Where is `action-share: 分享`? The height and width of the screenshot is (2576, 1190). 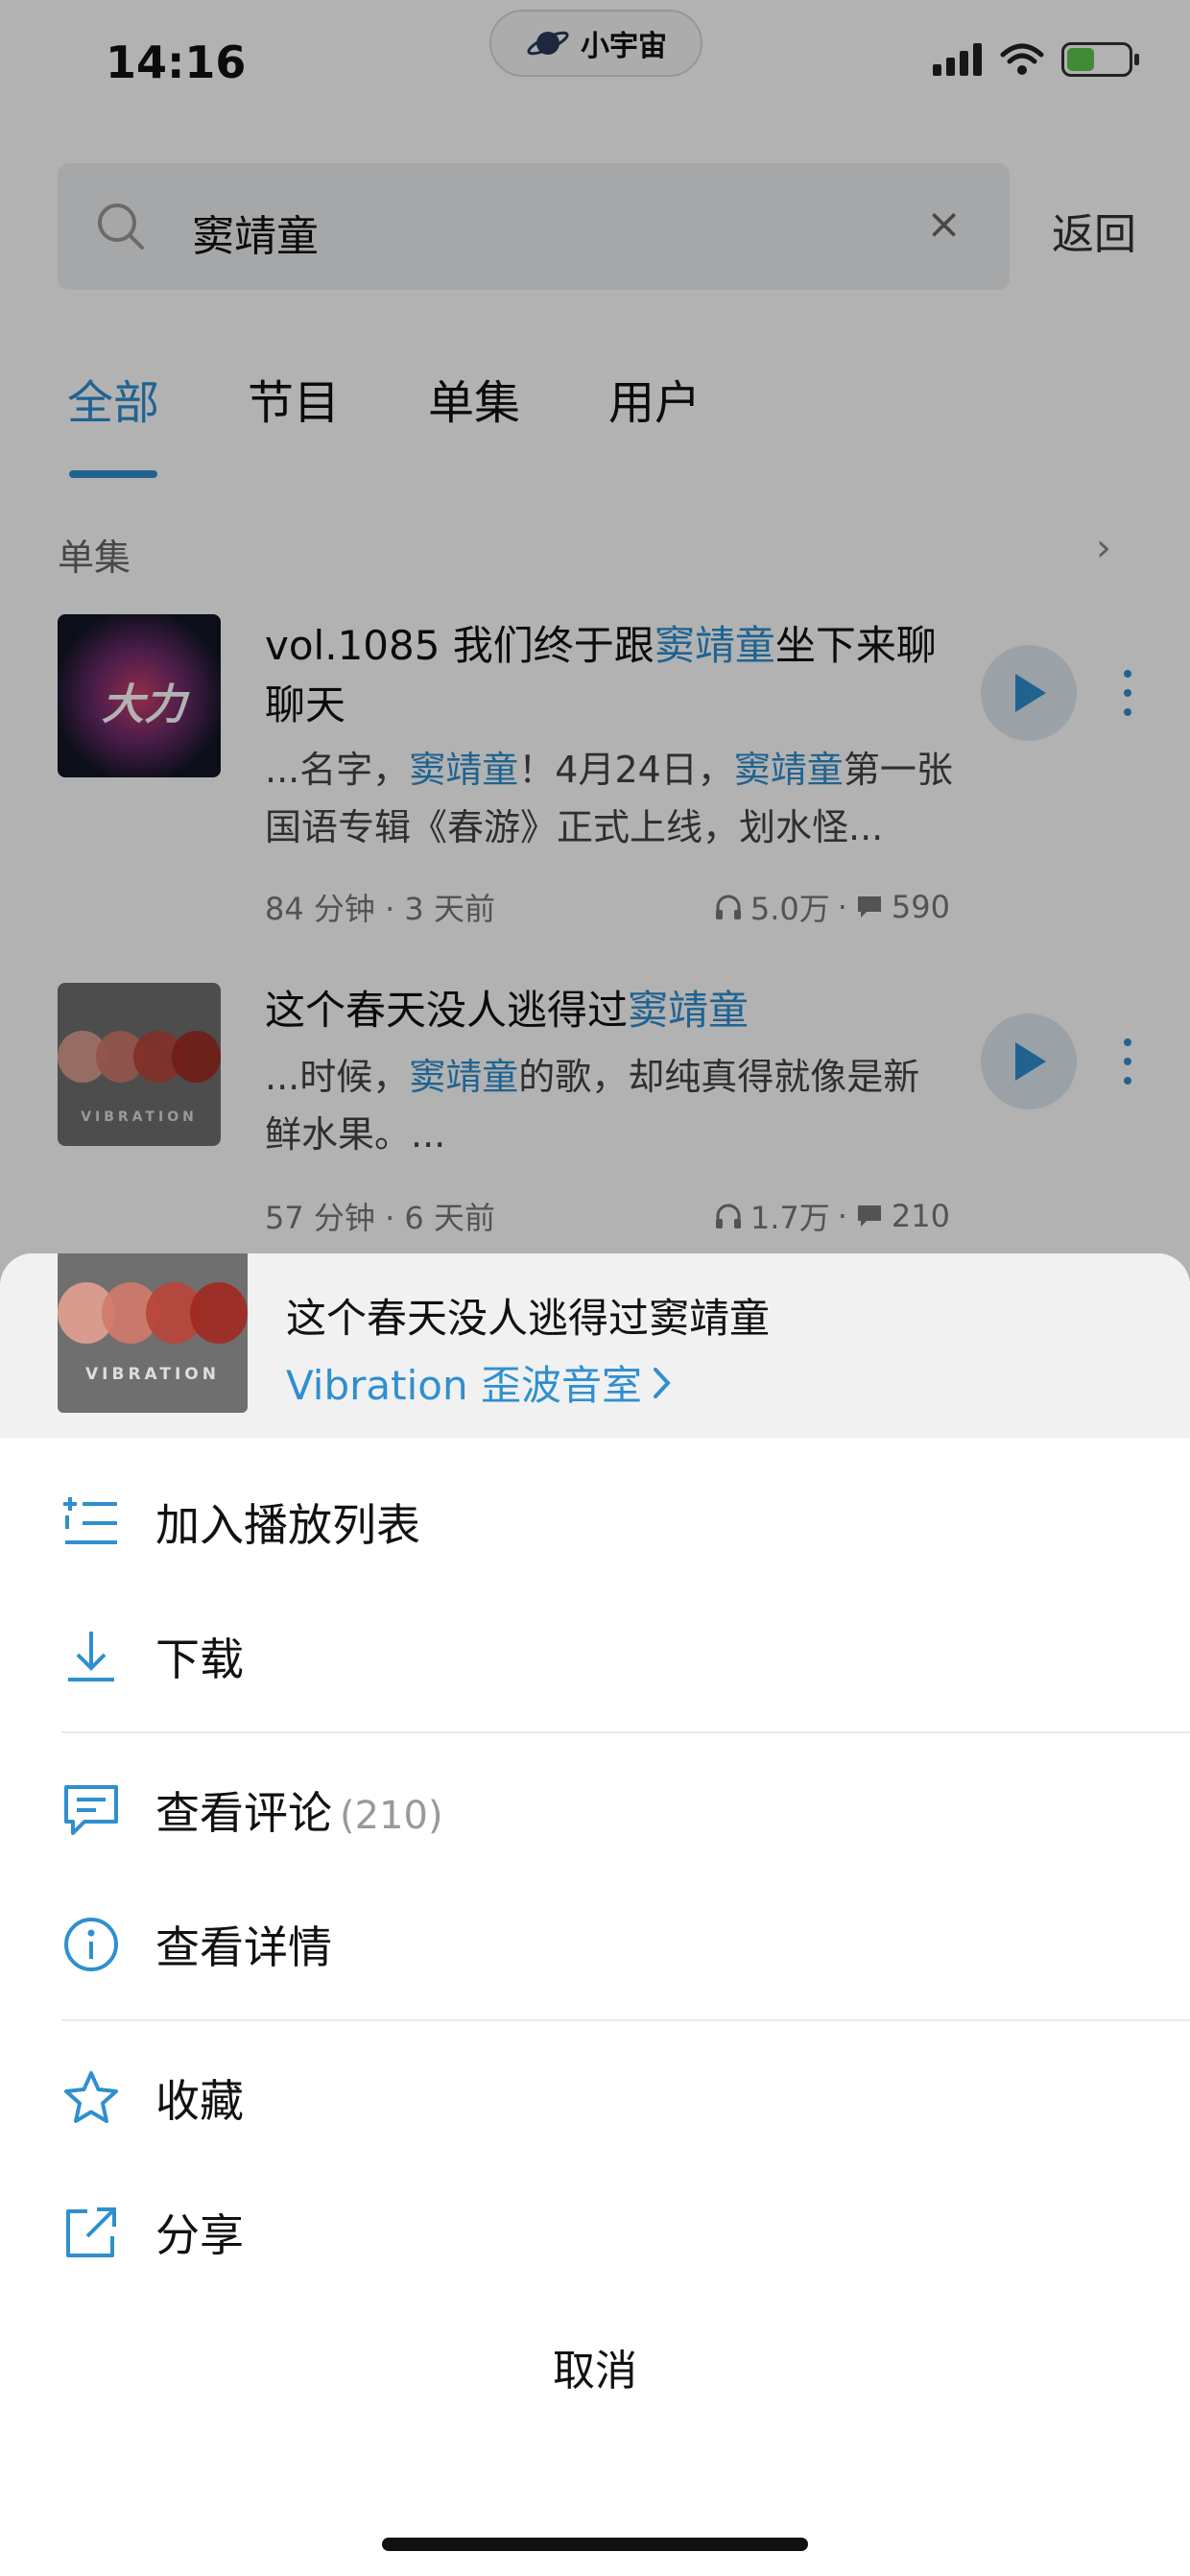 action-share: 分享 is located at coordinates (595, 2232).